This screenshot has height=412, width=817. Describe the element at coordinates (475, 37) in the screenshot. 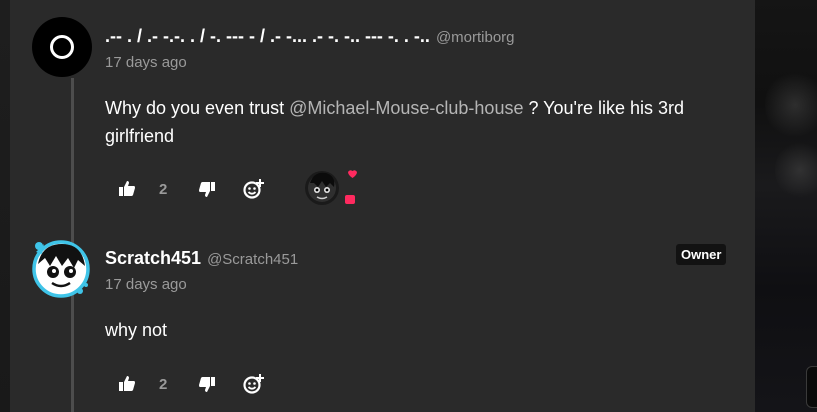

I see `author-handle: @mortiborg` at that location.